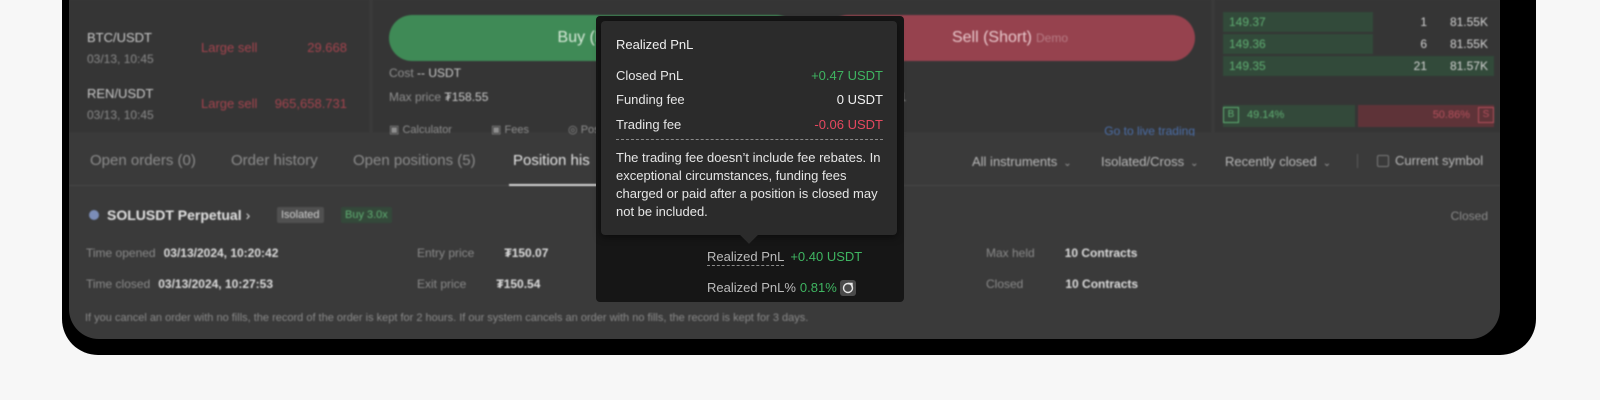  I want to click on sort-filter: Recently closed ⌄, so click(1278, 161).